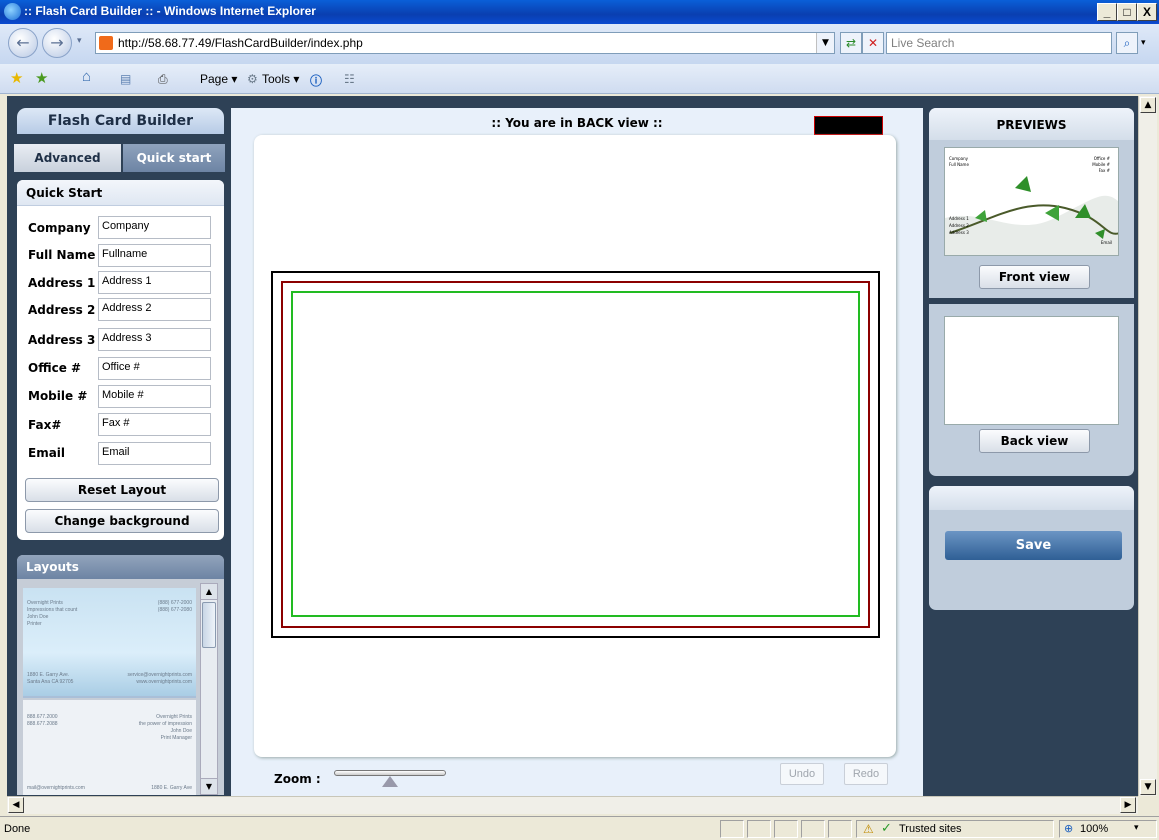 The width and height of the screenshot is (1159, 840). I want to click on field-label: Email, so click(47, 453).